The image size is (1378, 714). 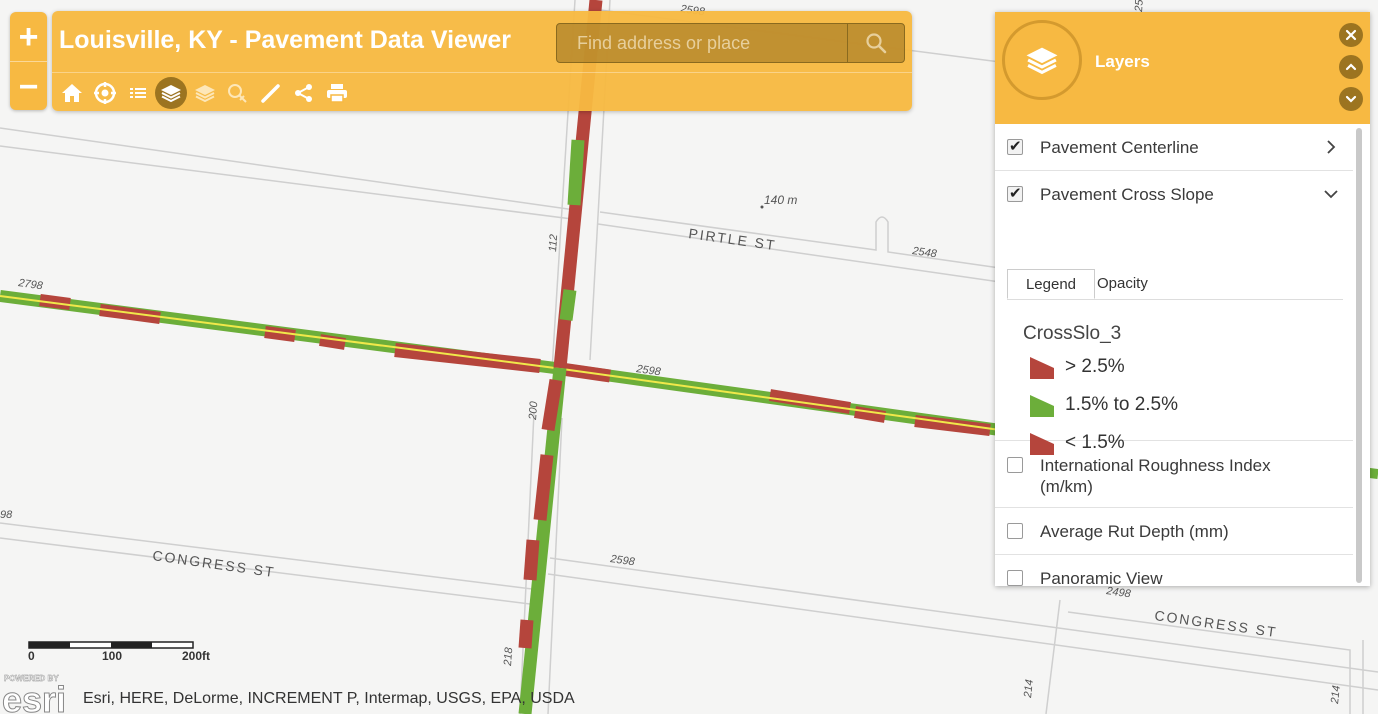 What do you see at coordinates (508, 656) in the screenshot?
I see `address-label: 218` at bounding box center [508, 656].